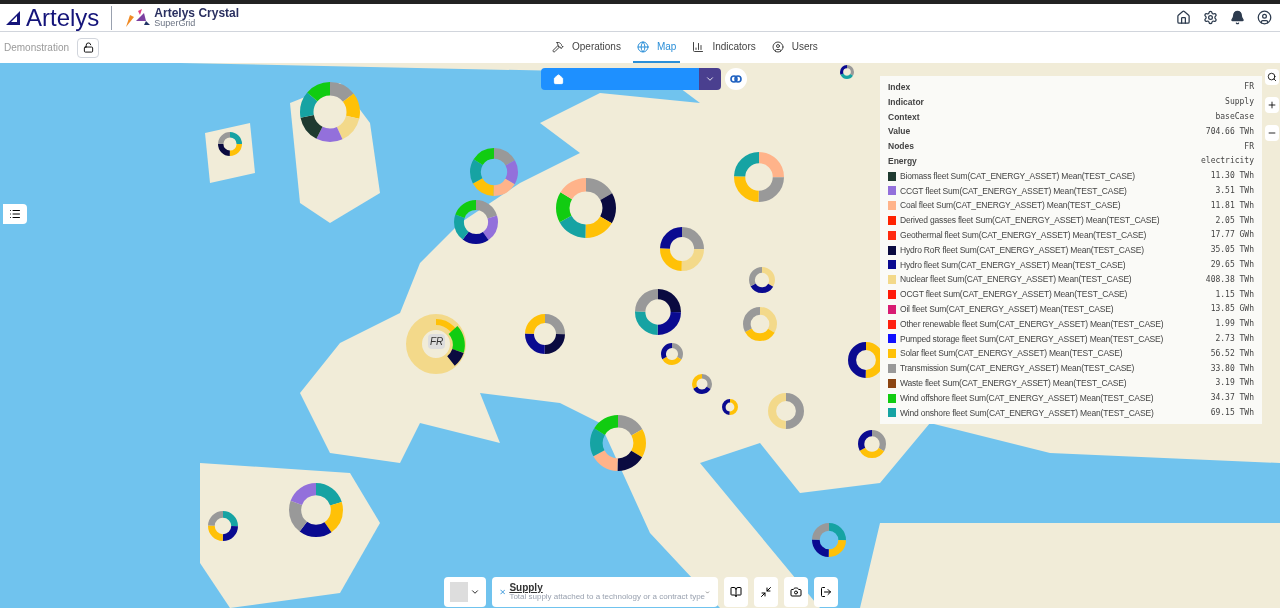  I want to click on legend-value: 34.37 TWh, so click(1232, 398).